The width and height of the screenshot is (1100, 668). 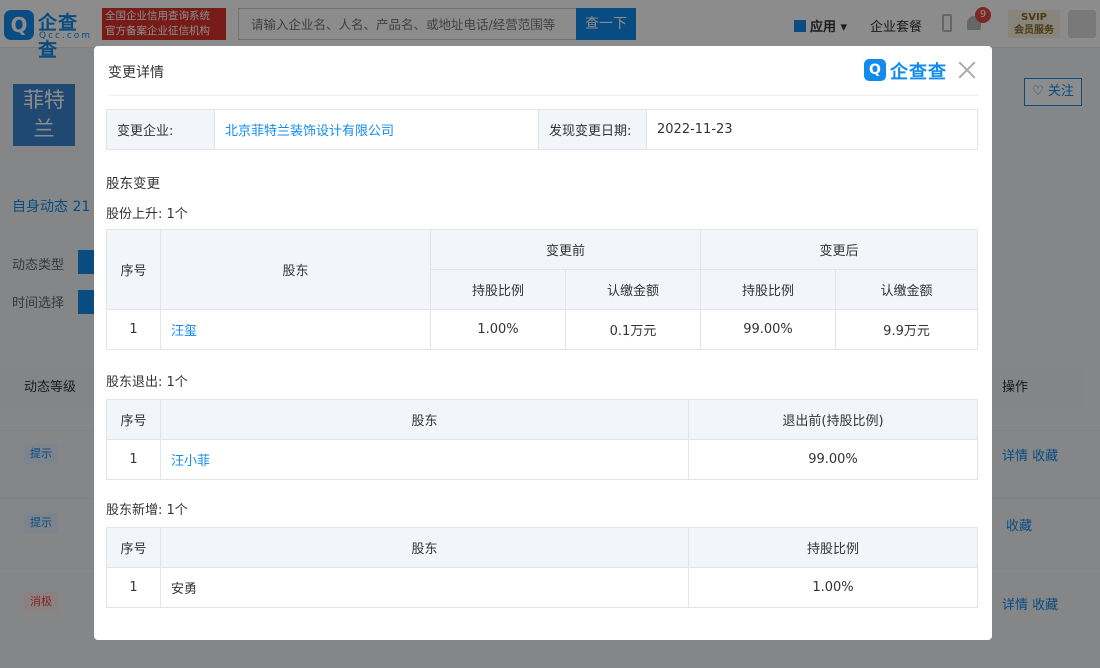 What do you see at coordinates (633, 289) in the screenshot?
I see `header-before-amount: 认缴金额` at bounding box center [633, 289].